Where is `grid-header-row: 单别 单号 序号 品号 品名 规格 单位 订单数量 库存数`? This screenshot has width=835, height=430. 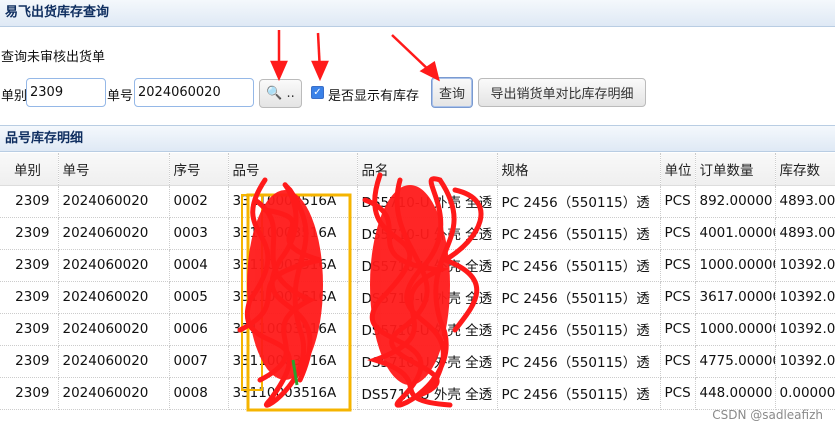 grid-header-row: 单别 单号 序号 品号 品名 规格 单位 订单数量 库存数 is located at coordinates (417, 169).